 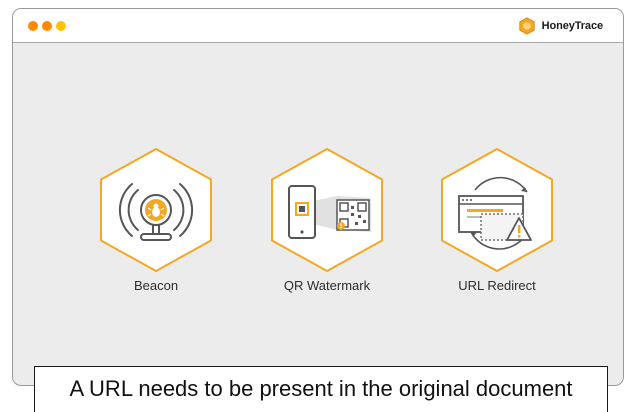 What do you see at coordinates (327, 210) in the screenshot?
I see `qr-watermark-icon` at bounding box center [327, 210].